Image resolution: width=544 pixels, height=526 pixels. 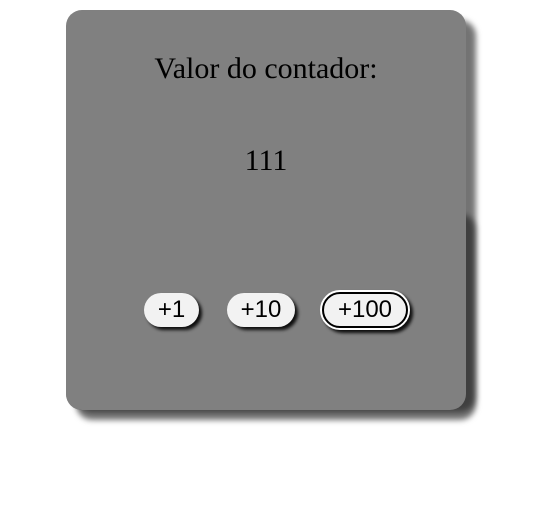 What do you see at coordinates (266, 68) in the screenshot?
I see `counter-label: Valor do contador:` at bounding box center [266, 68].